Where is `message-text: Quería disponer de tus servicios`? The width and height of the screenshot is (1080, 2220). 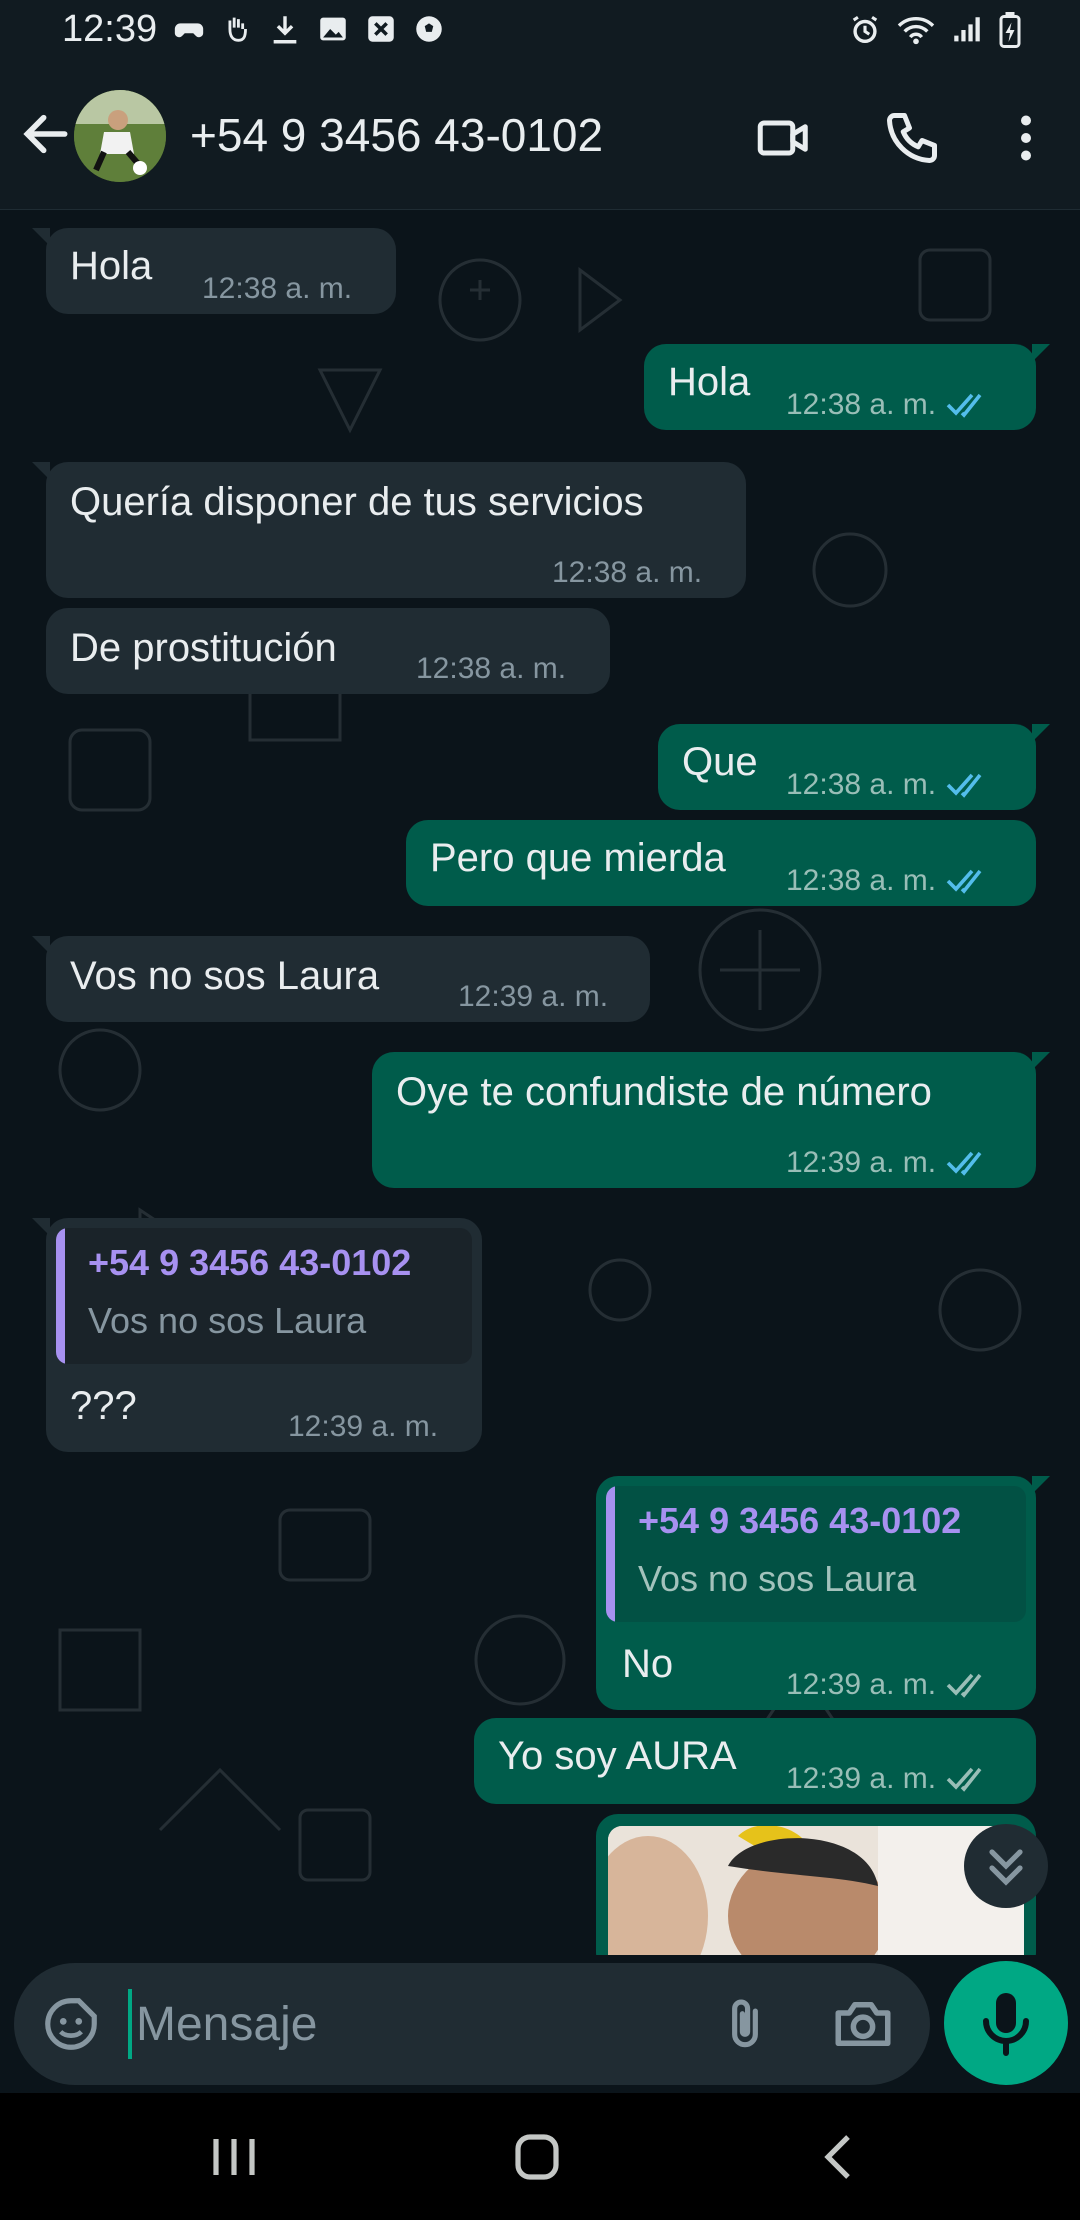
message-text: Quería disponer de tus servicios is located at coordinates (357, 502).